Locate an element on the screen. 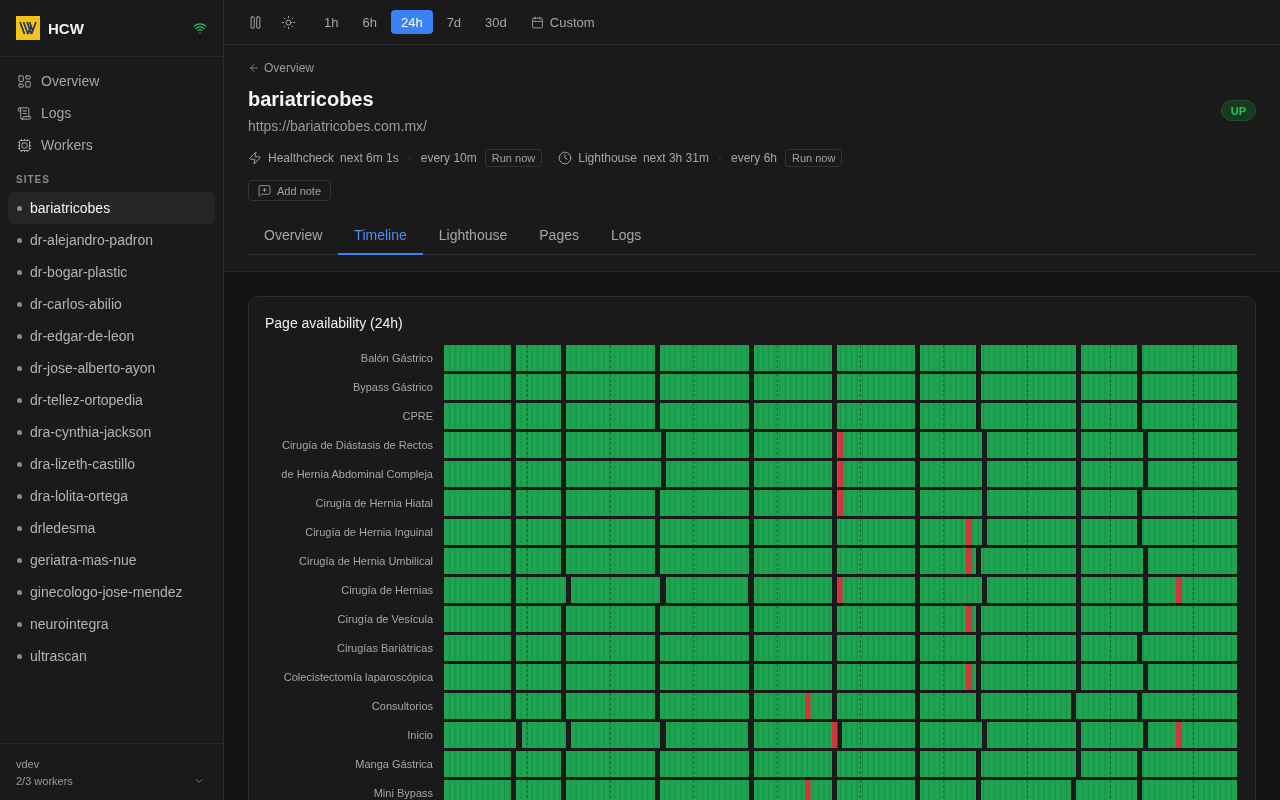 This screenshot has width=1280, height=800. add-note-button: Add note is located at coordinates (290, 190).